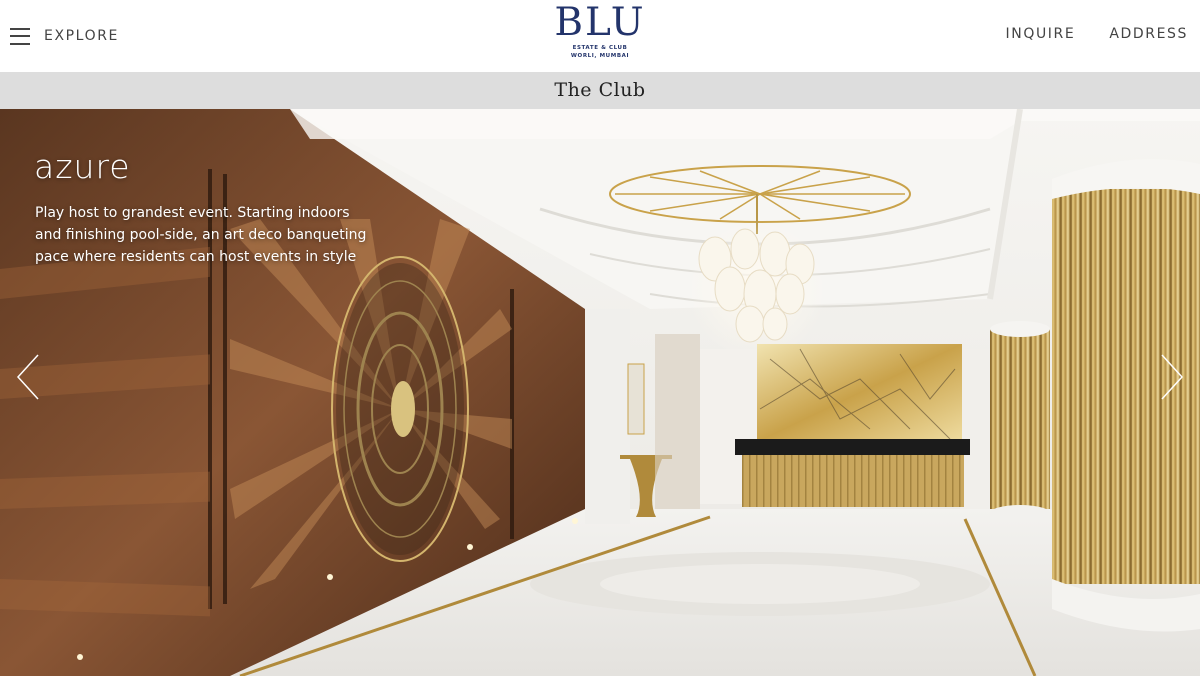 This screenshot has width=1200, height=676. I want to click on header-nav: INQUIRE ADDRESS, so click(1097, 34).